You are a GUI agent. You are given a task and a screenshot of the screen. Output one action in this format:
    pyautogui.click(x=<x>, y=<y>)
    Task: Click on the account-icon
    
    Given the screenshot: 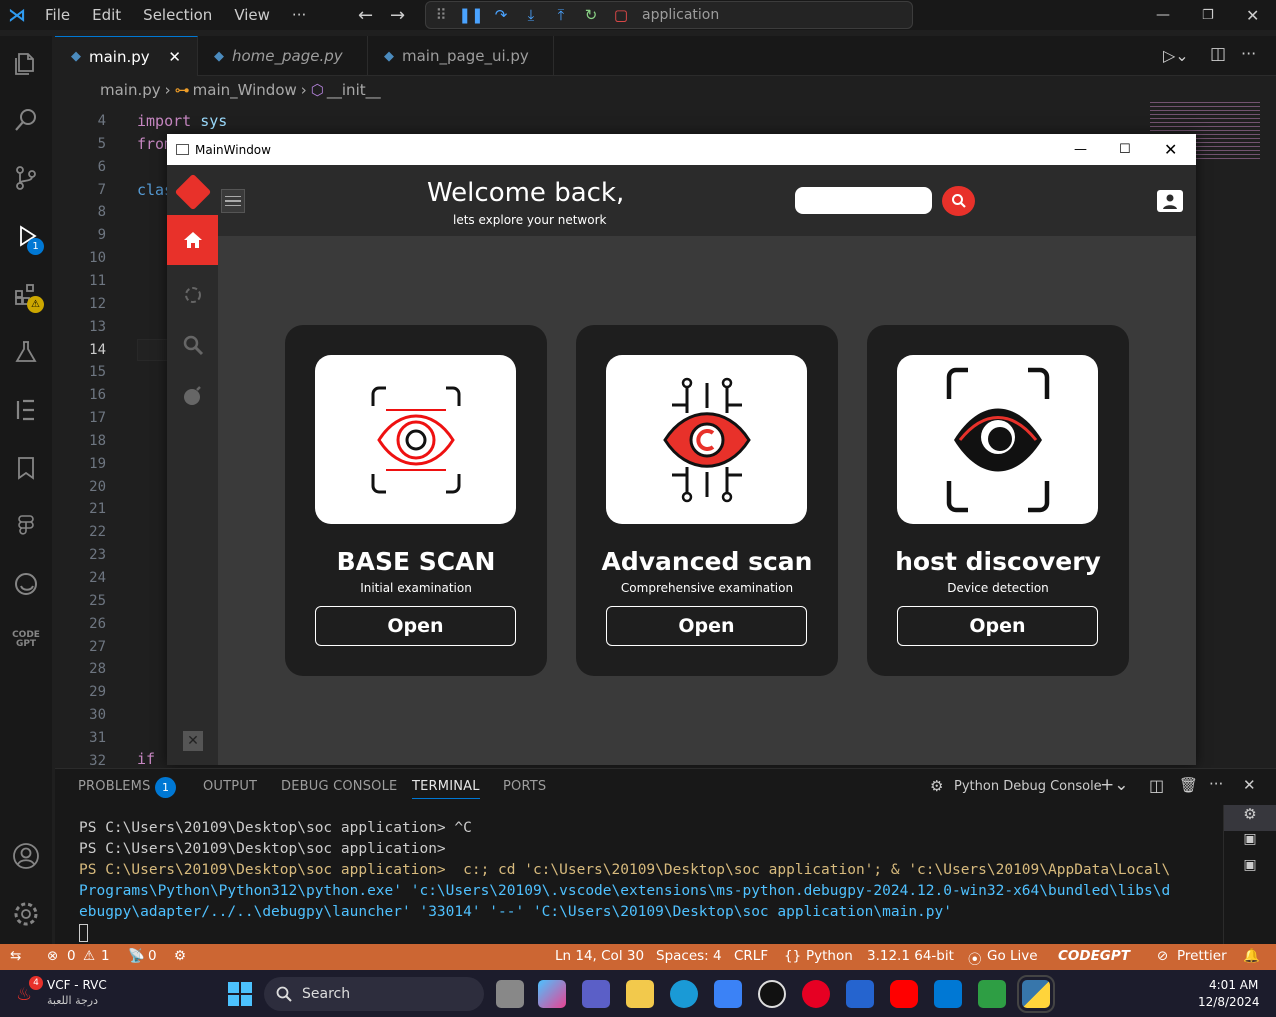 What is the action you would take?
    pyautogui.click(x=26, y=856)
    